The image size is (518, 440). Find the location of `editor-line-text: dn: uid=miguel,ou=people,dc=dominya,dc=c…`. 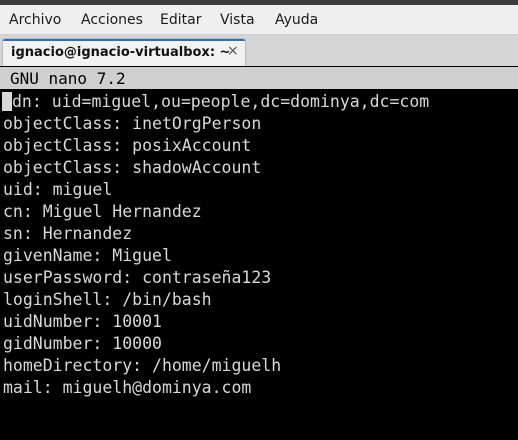

editor-line-text: dn: uid=miguel,ou=people,dc=dominya,dc=c… is located at coordinates (221, 101).